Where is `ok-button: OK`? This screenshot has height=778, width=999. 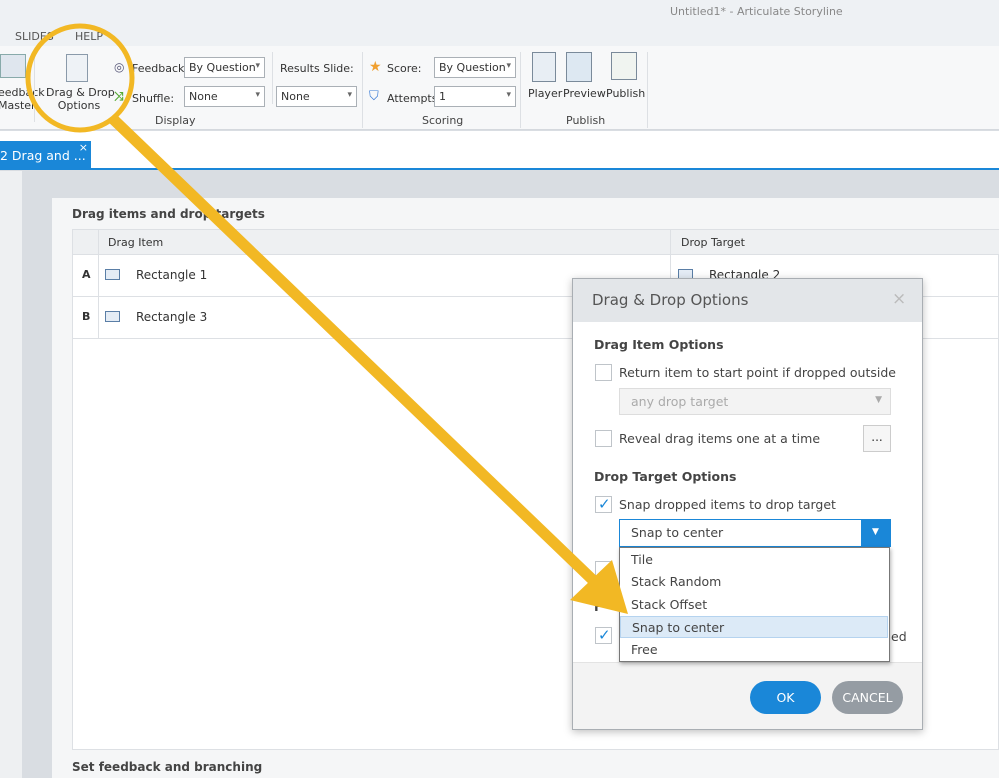 ok-button: OK is located at coordinates (785, 697).